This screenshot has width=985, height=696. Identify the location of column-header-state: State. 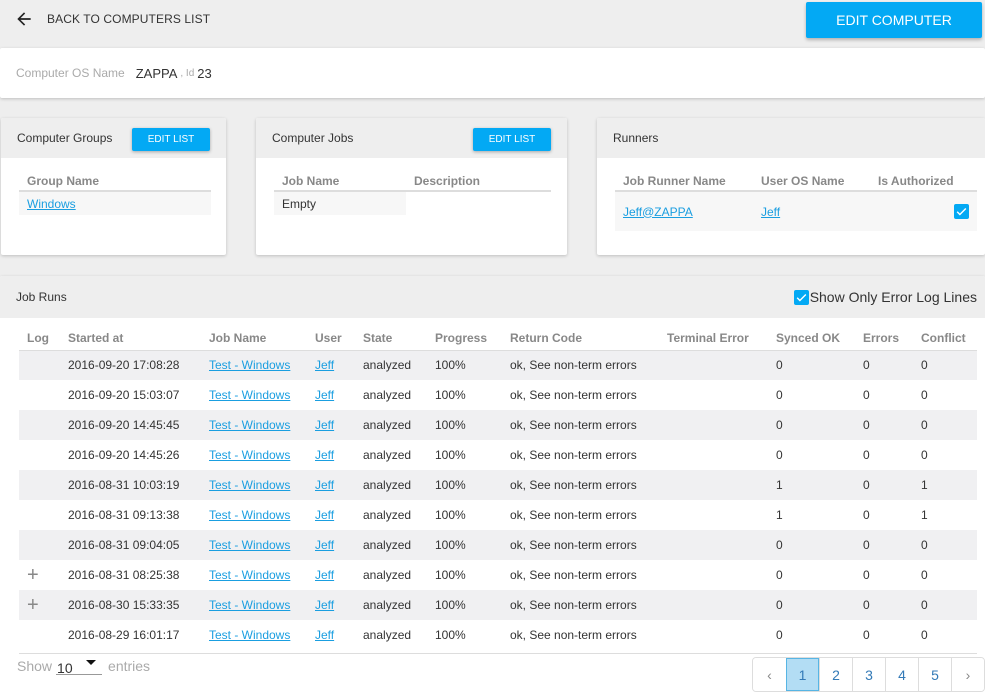
(391, 338).